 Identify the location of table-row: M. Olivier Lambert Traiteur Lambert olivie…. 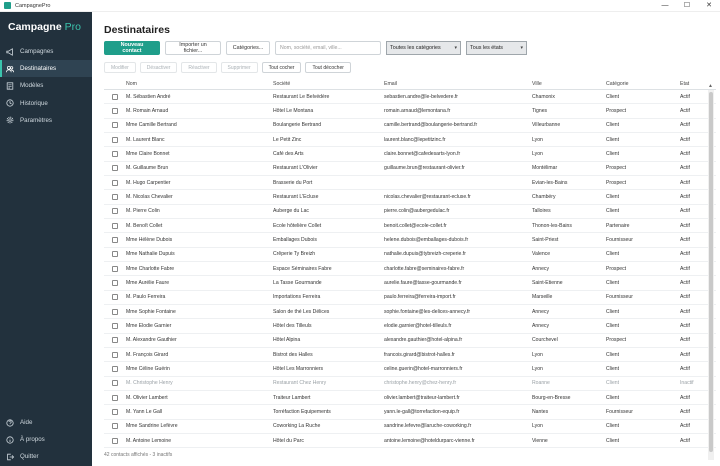
(410, 398).